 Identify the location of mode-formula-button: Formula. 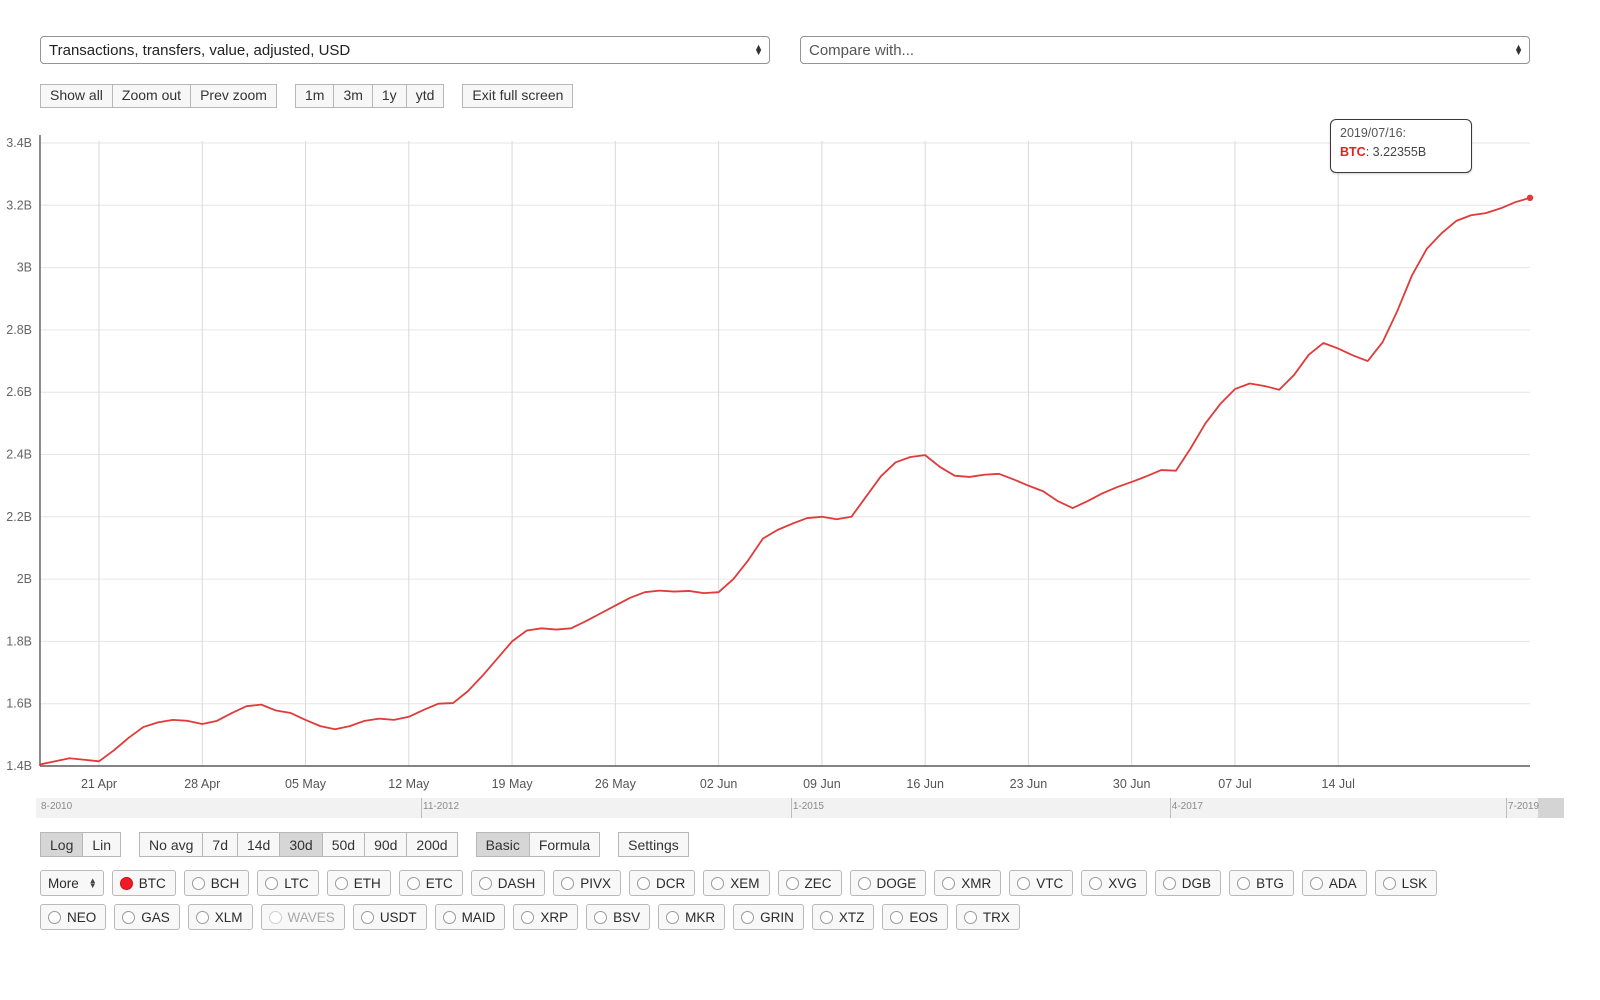
(564, 844).